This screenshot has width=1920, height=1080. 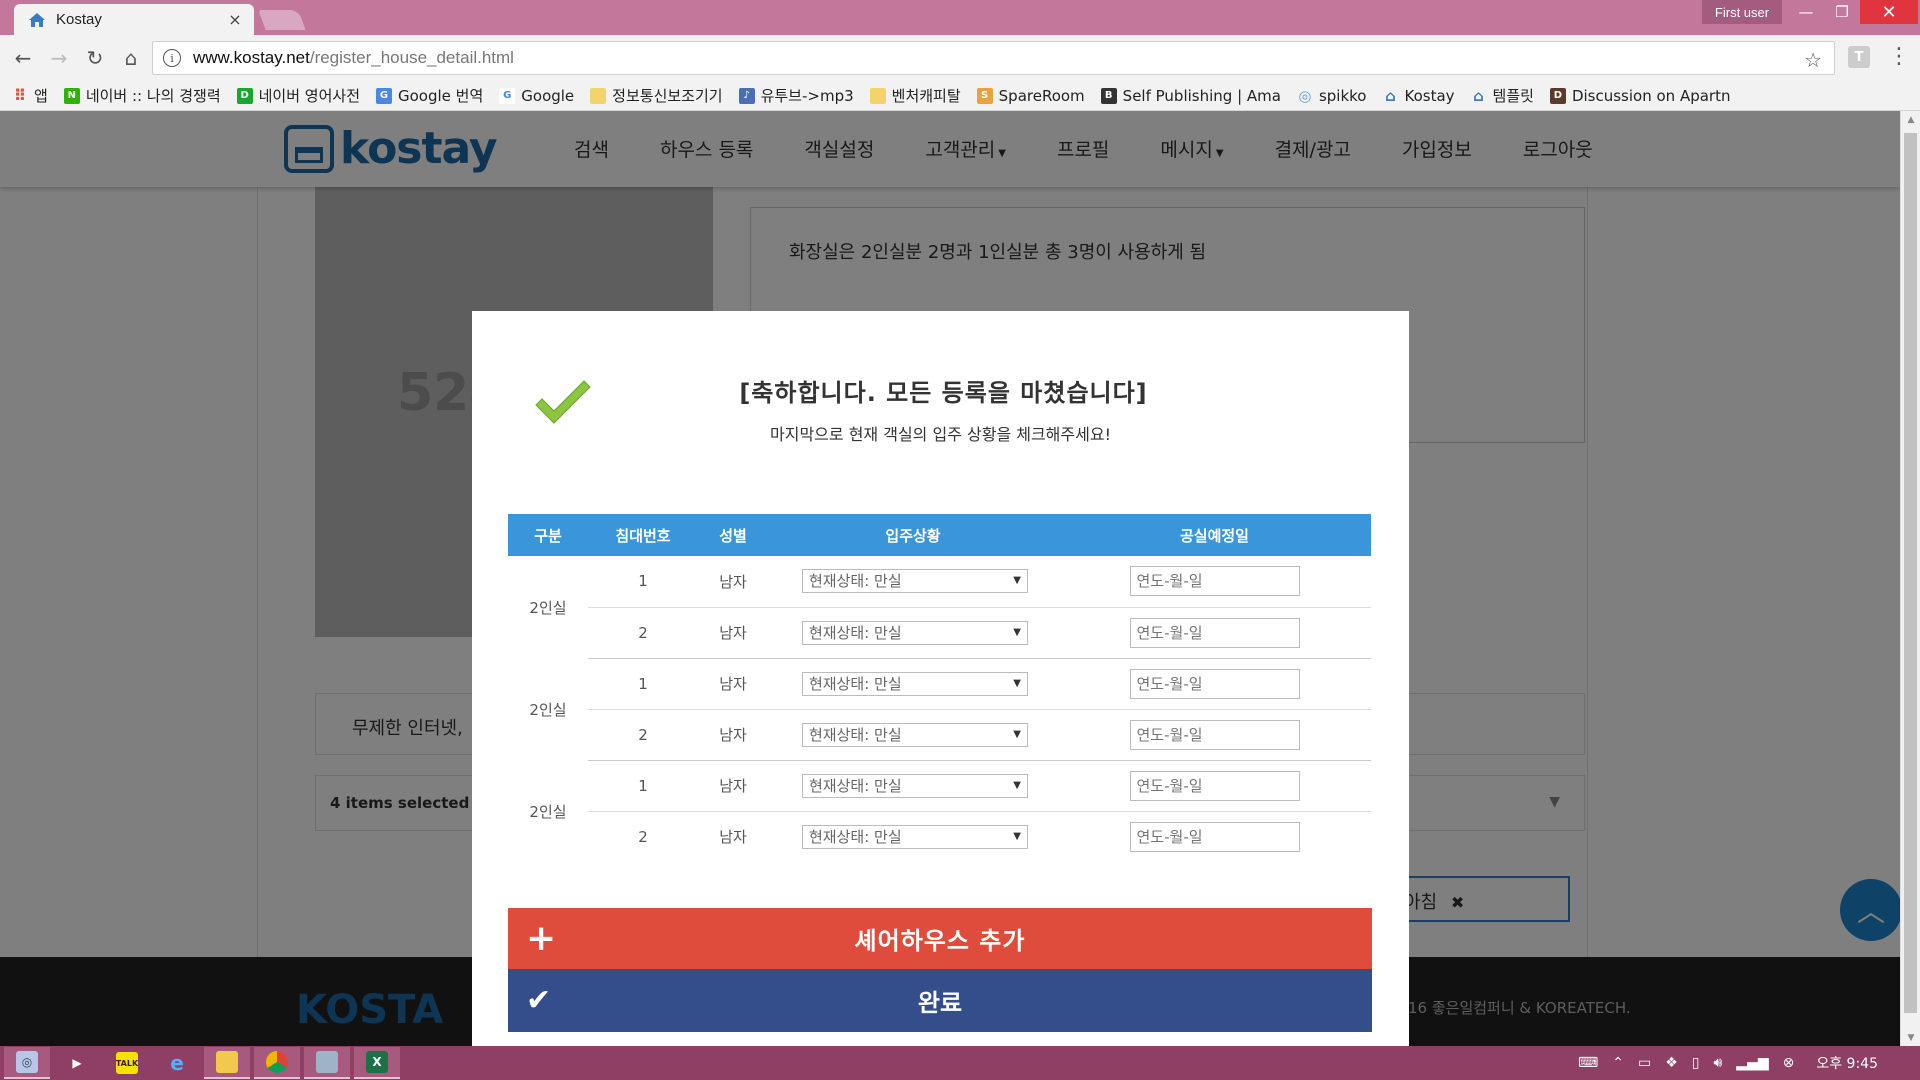 I want to click on bookmark-item: ⌂ Kostay, so click(x=1418, y=96).